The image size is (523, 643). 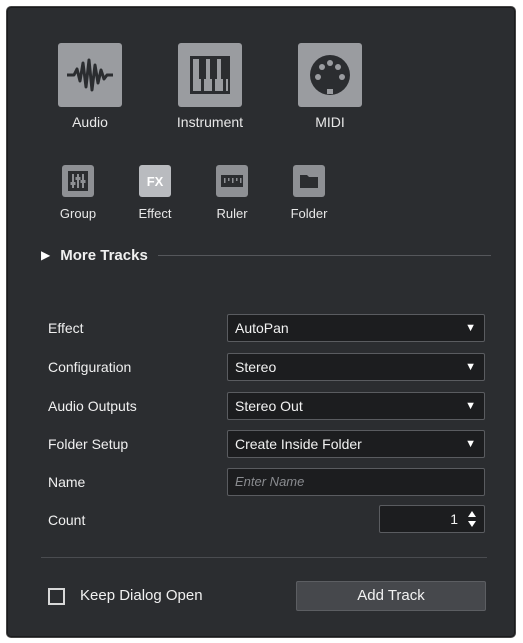 What do you see at coordinates (232, 181) in the screenshot?
I see `ruler-icon` at bounding box center [232, 181].